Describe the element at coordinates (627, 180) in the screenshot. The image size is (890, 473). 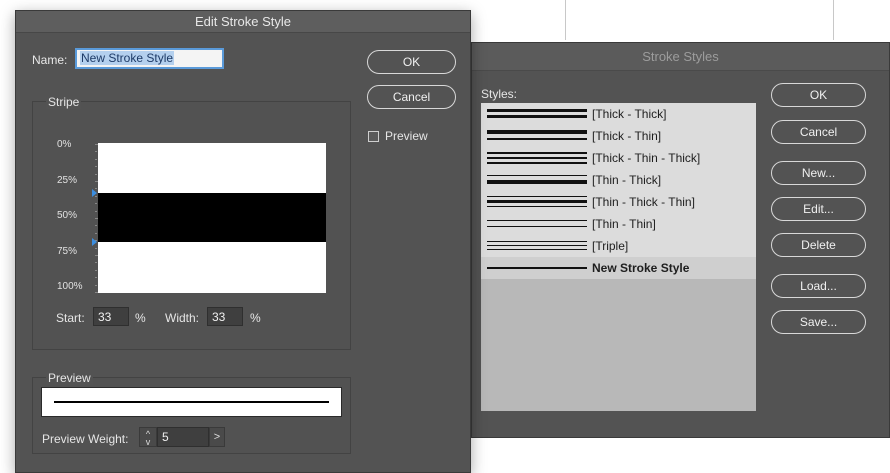
I see `stroke-style-label: [Thin - Thick]` at that location.